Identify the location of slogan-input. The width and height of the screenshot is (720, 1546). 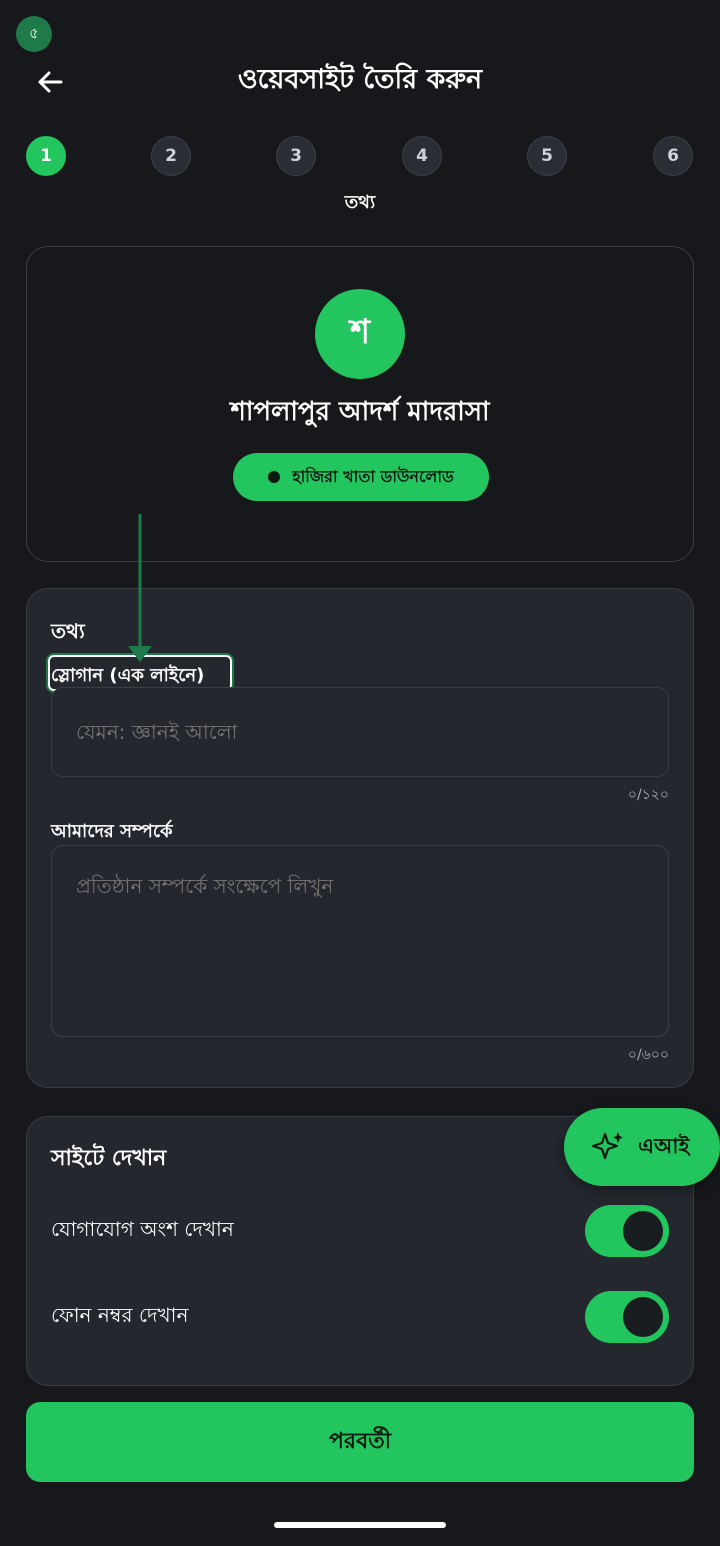
(360, 732).